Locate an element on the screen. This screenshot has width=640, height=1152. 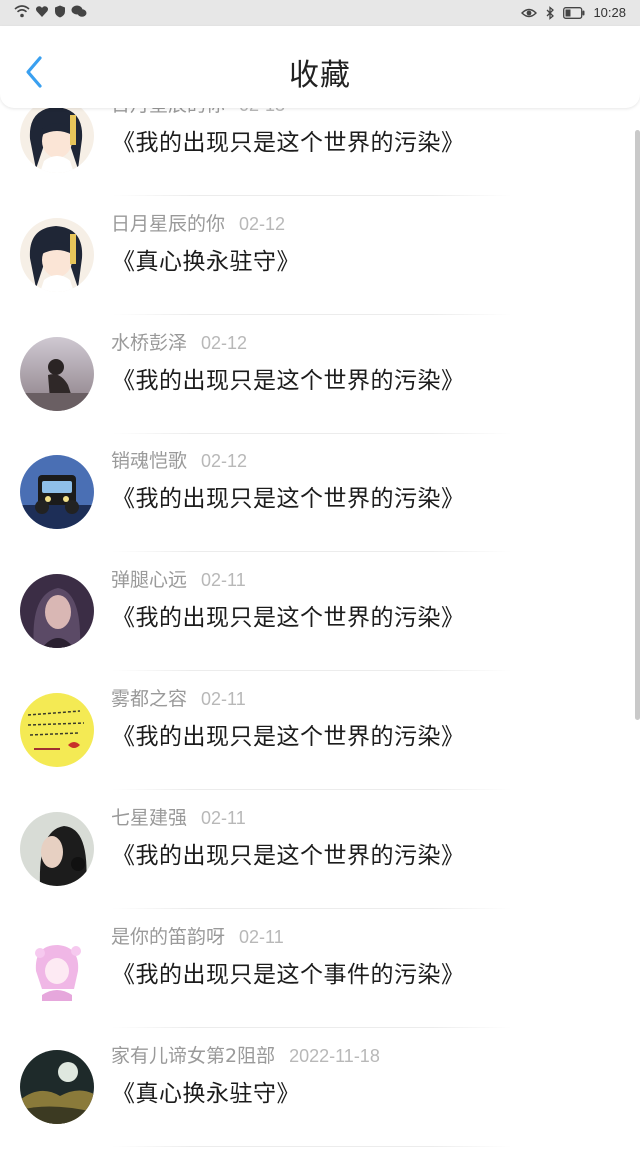
list-item: 家有儿谛女第2阻部 2022-11-18 《真心换永驻守》 is located at coordinates (310, 1088).